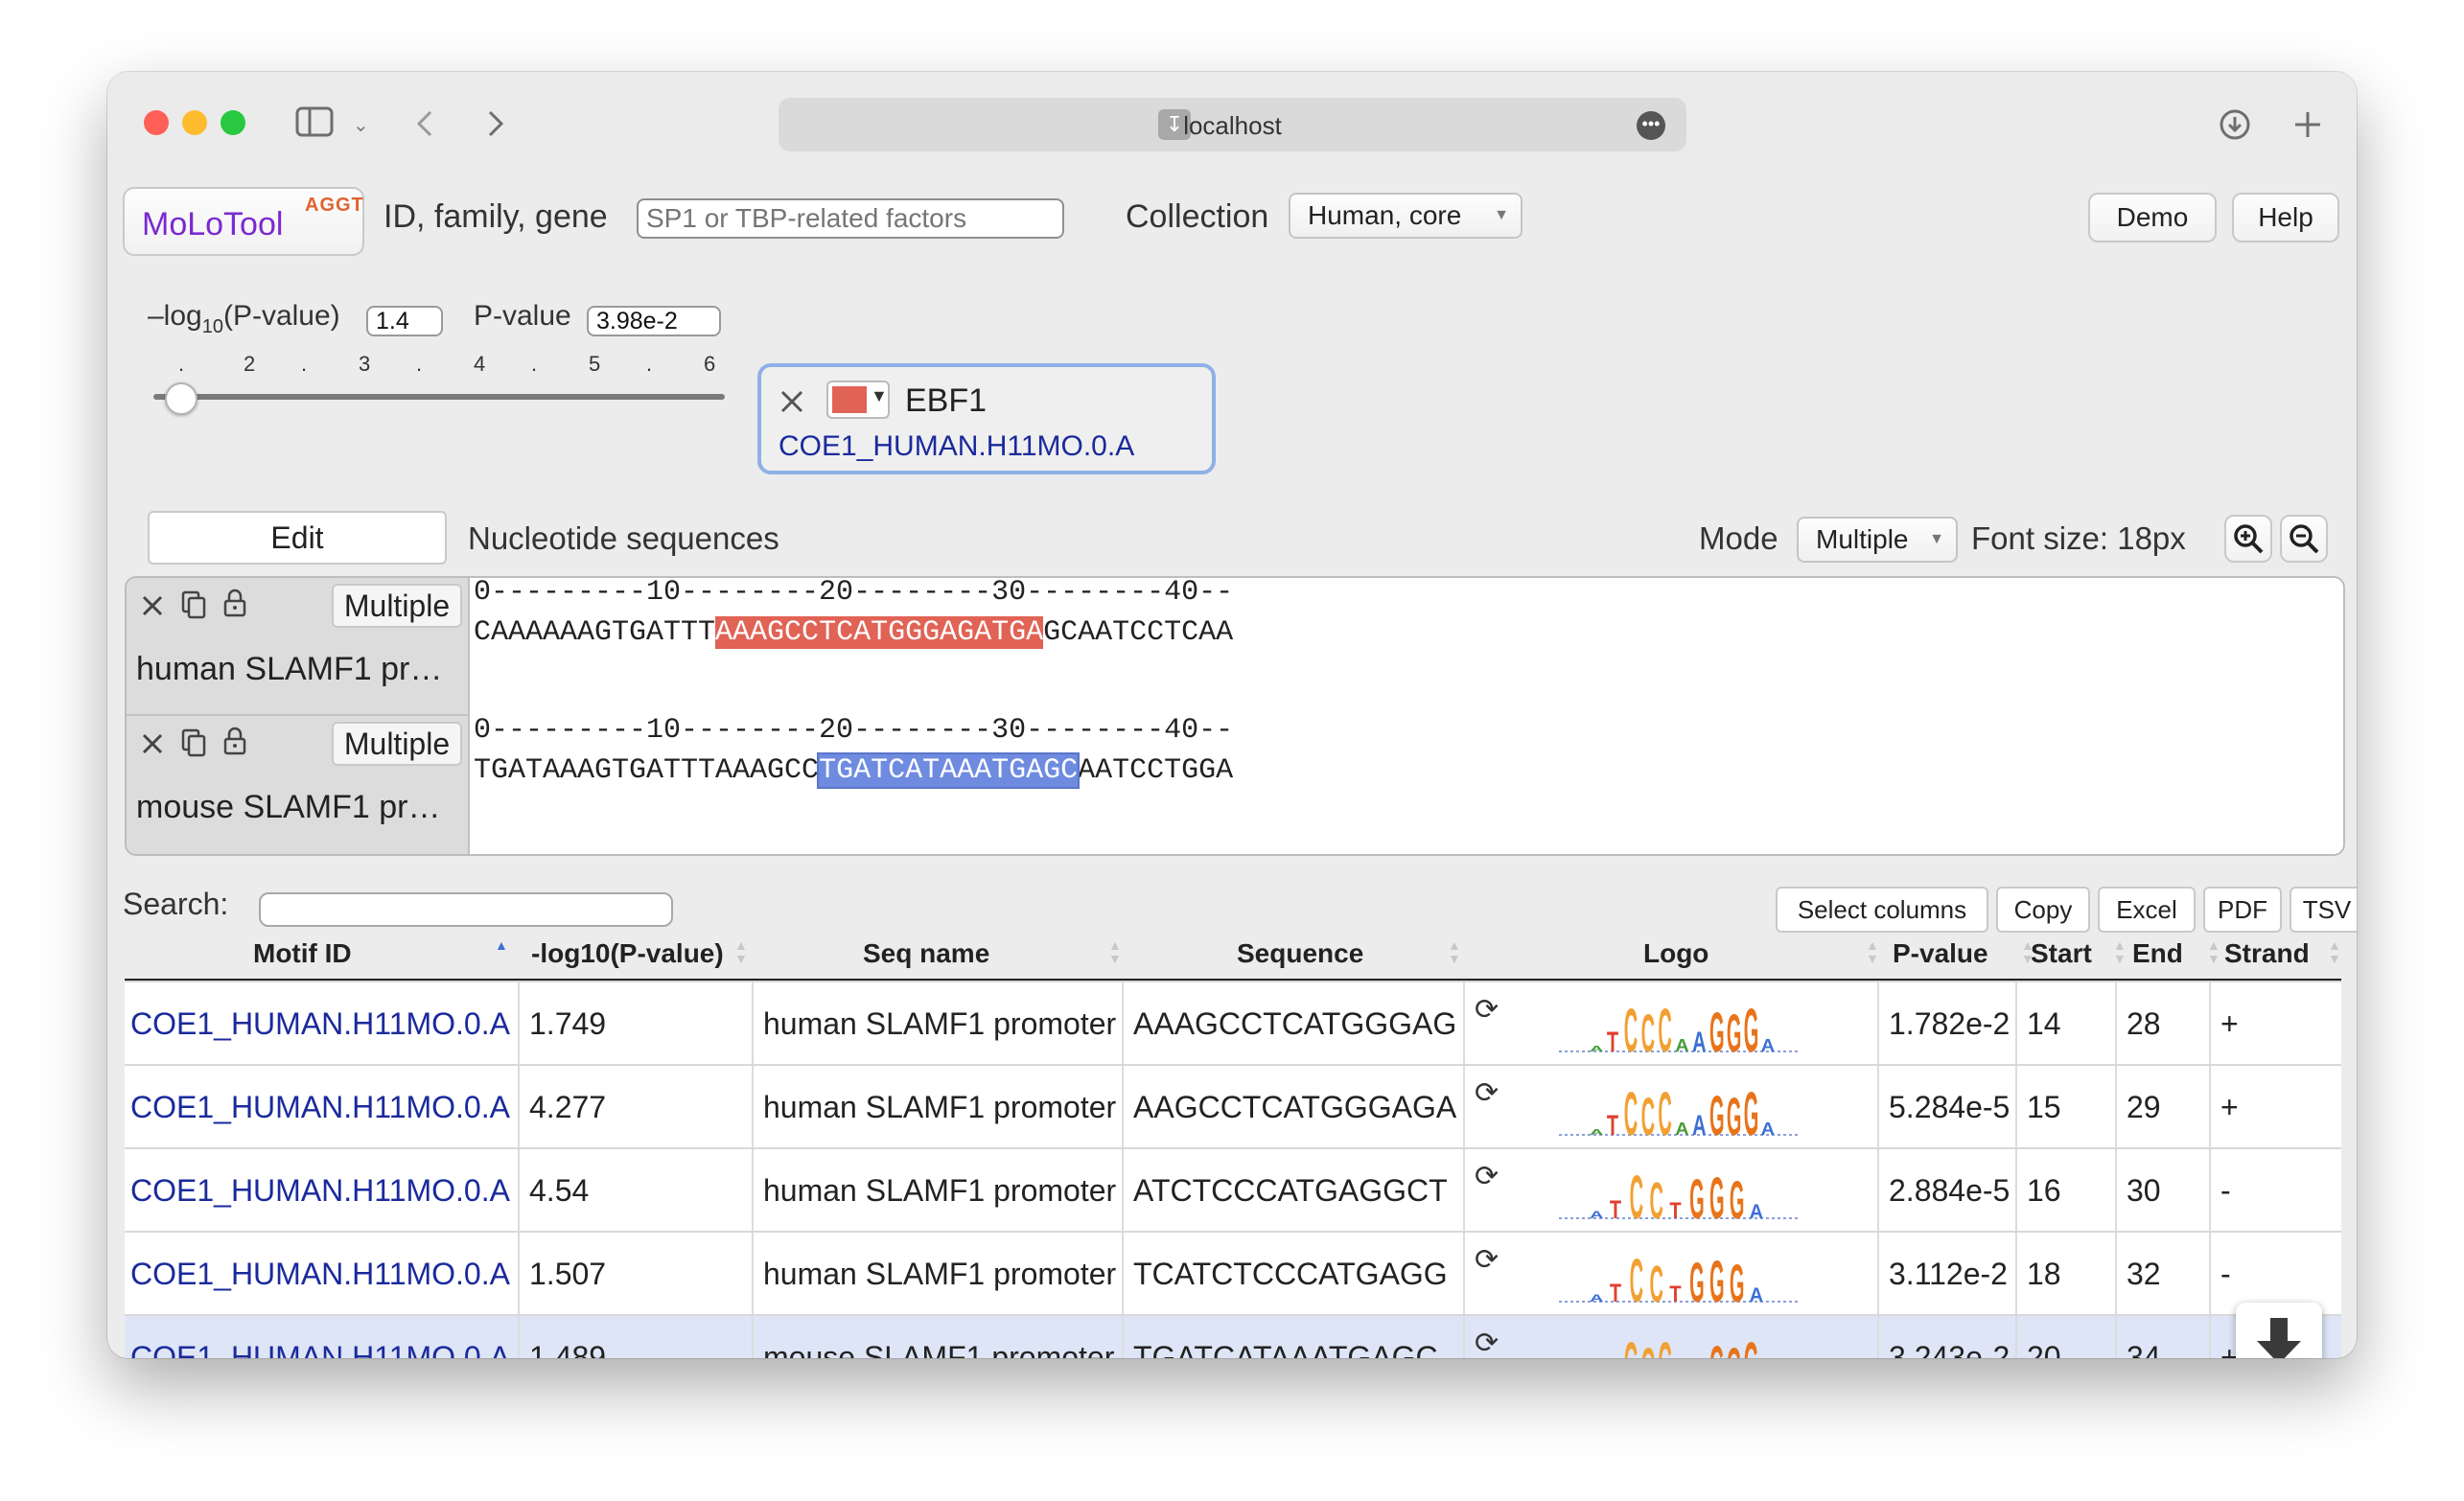  Describe the element at coordinates (361, 126) in the screenshot. I see `chevron-down-icon: ⌄` at that location.